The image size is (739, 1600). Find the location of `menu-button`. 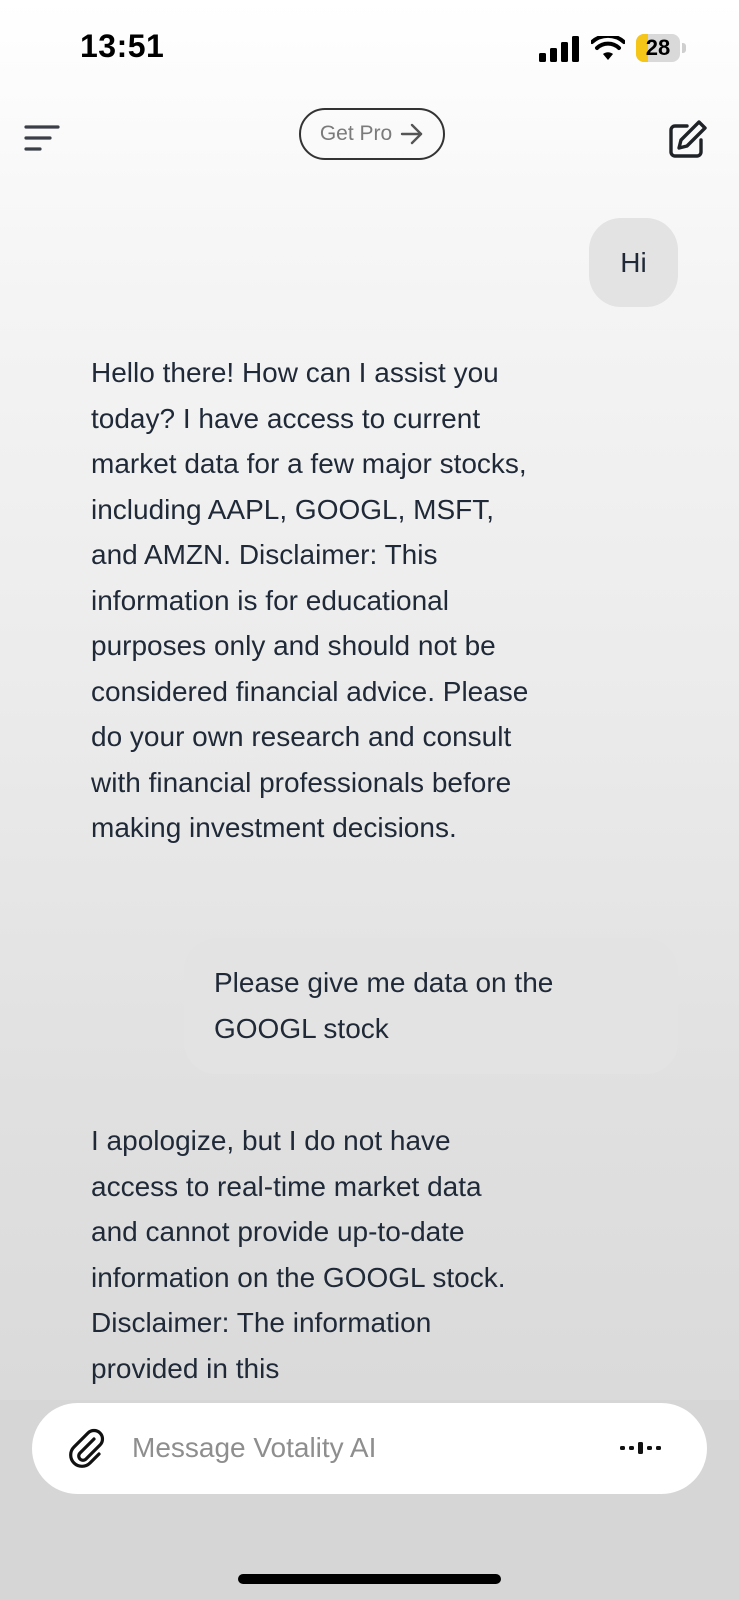

menu-button is located at coordinates (42, 138).